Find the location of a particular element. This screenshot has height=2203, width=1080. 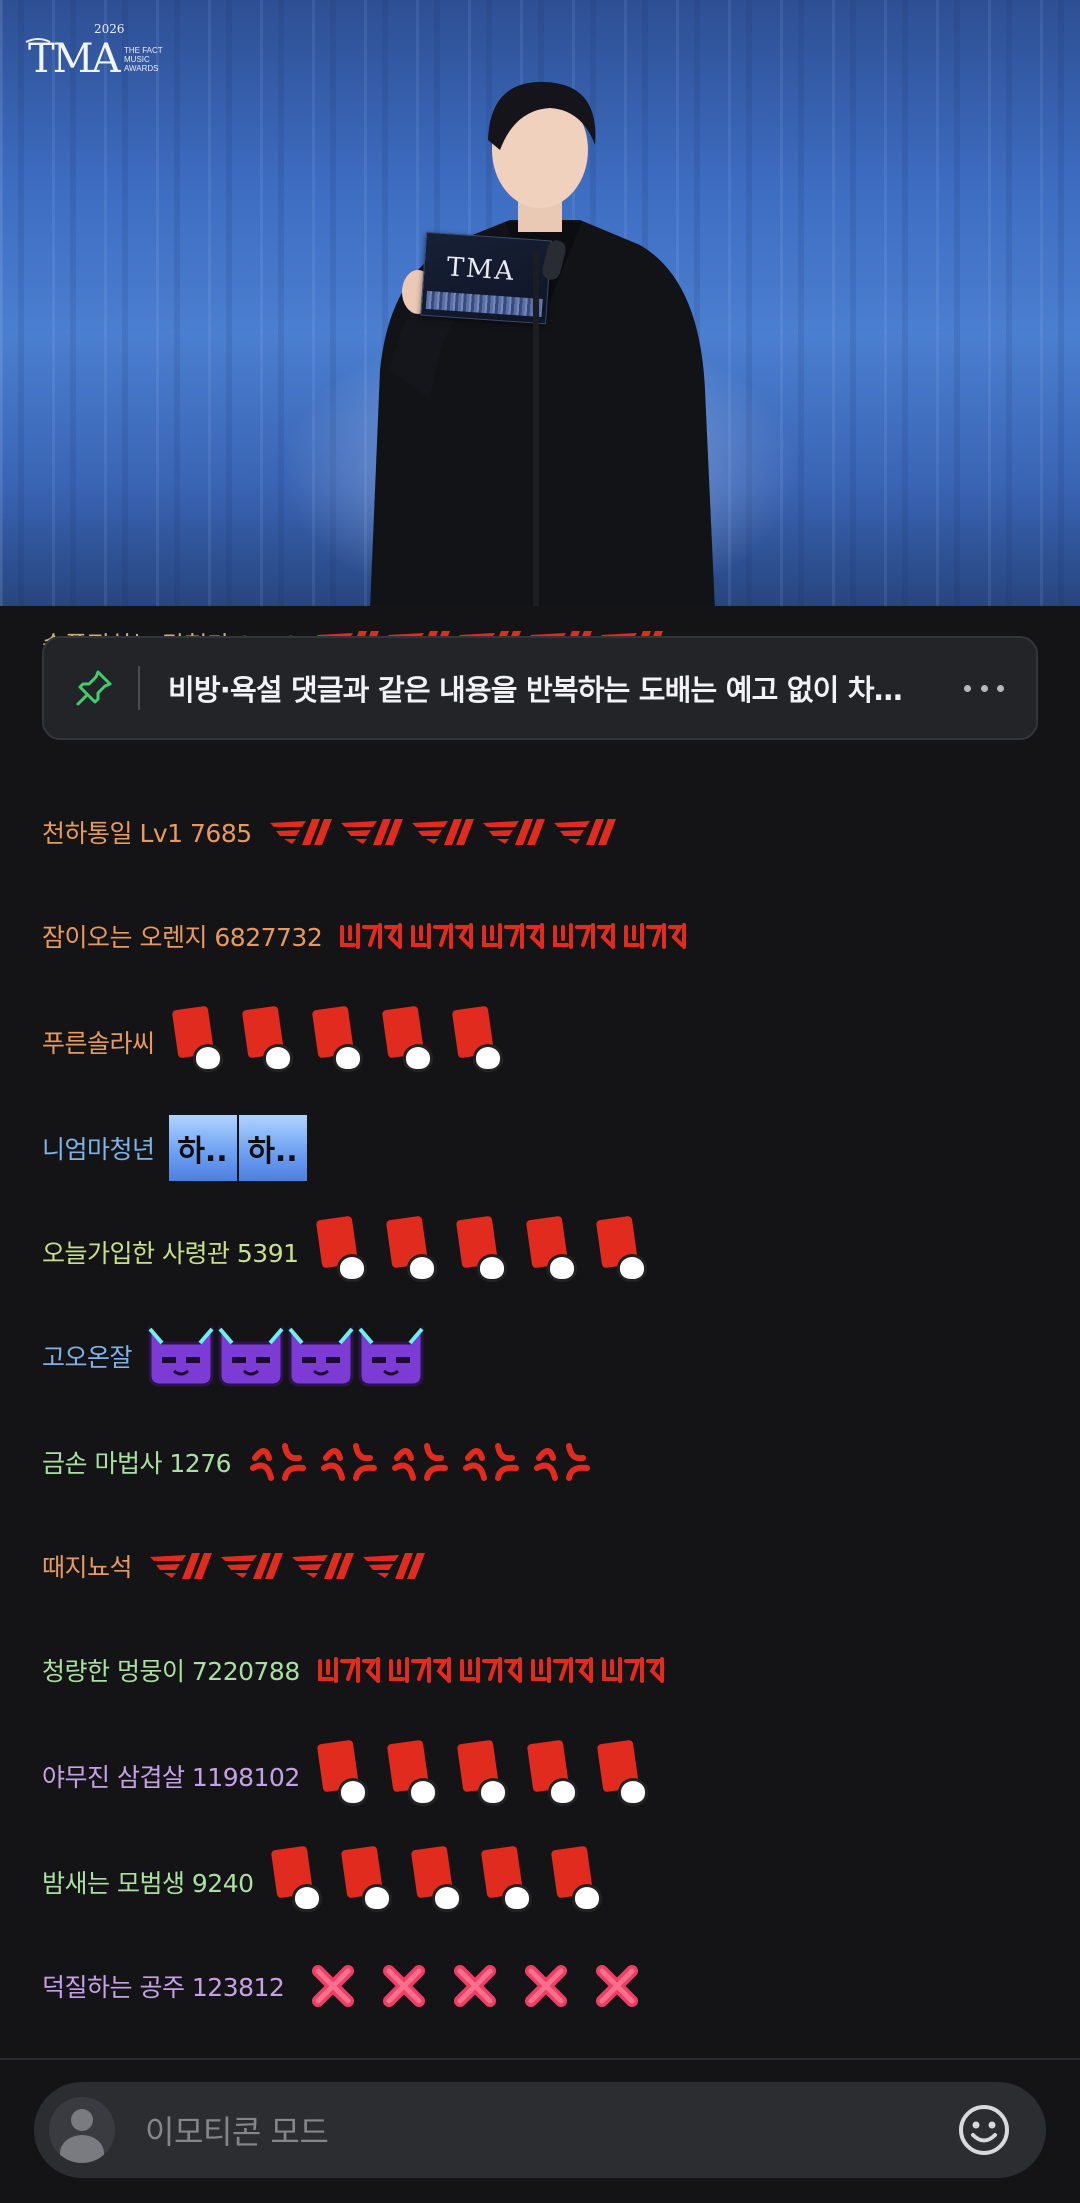

svg-text: AWARDS is located at coordinates (141, 68).